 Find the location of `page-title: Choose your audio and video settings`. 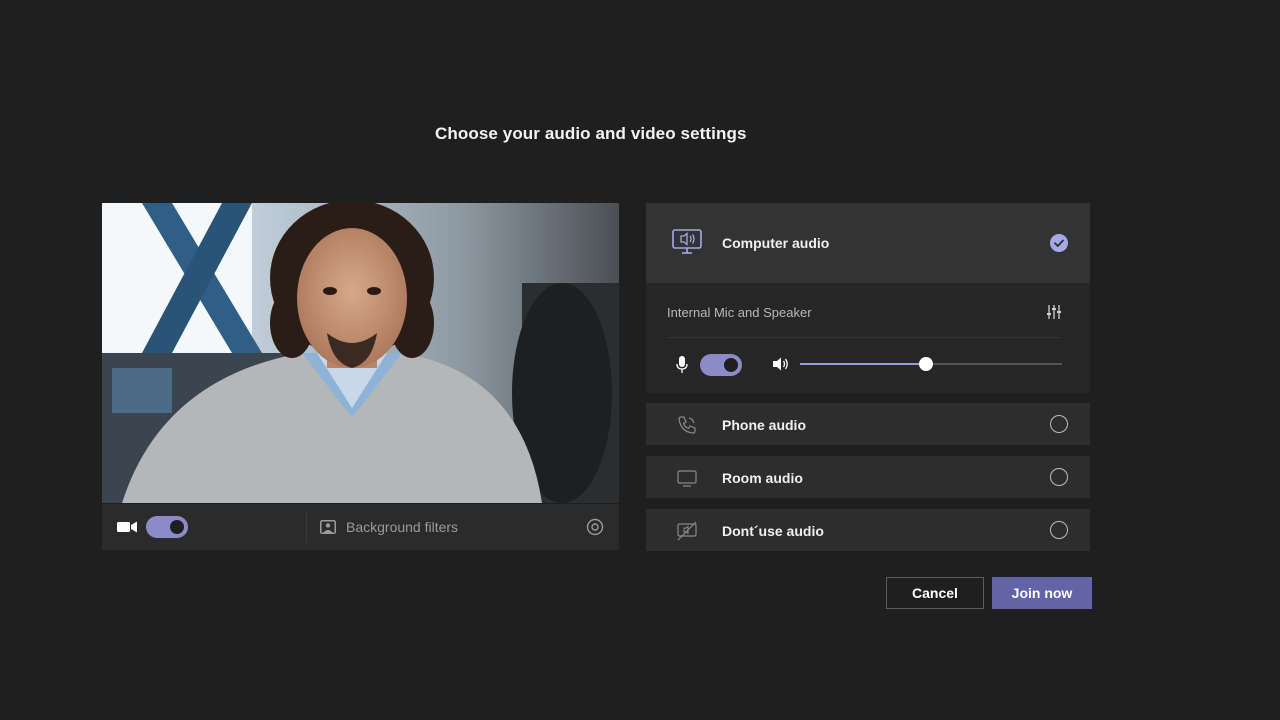

page-title: Choose your audio and video settings is located at coordinates (591, 133).